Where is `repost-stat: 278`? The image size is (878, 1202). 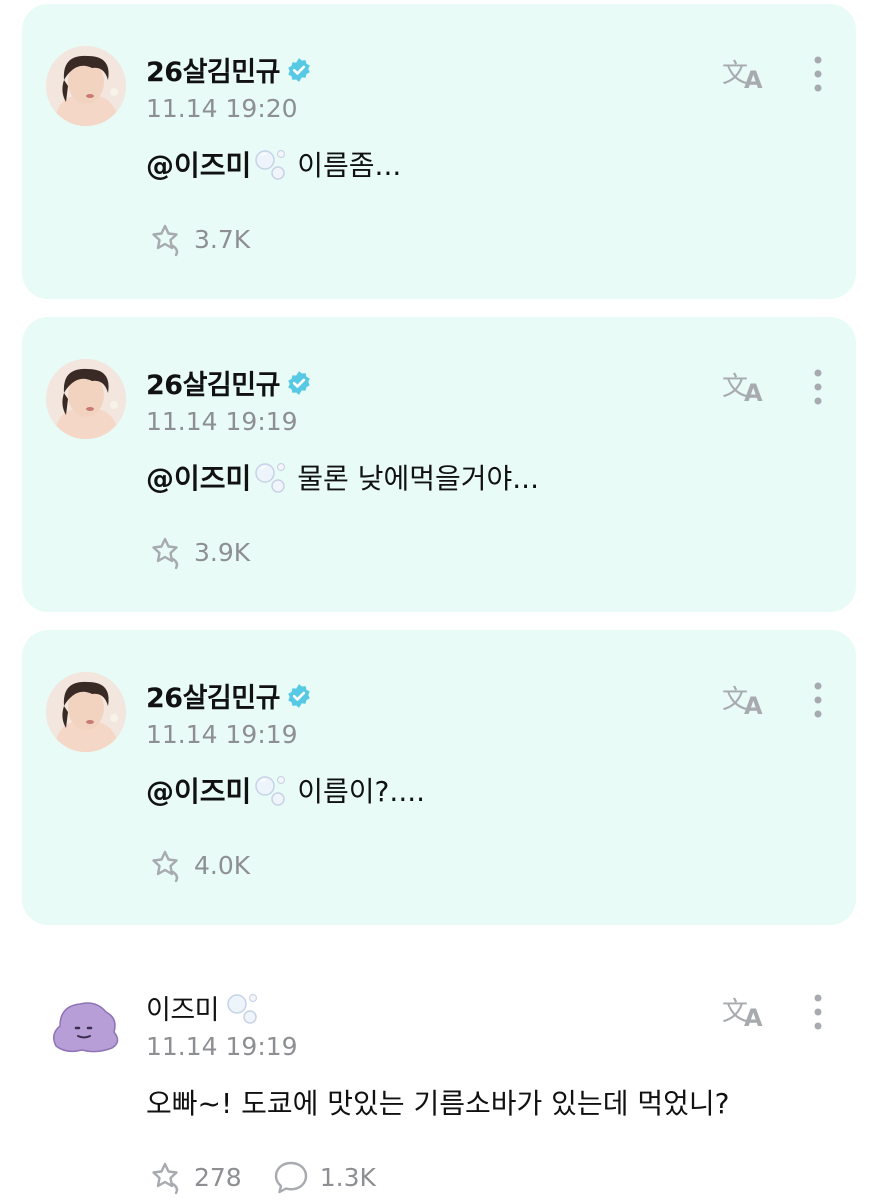
repost-stat: 278 is located at coordinates (194, 1177).